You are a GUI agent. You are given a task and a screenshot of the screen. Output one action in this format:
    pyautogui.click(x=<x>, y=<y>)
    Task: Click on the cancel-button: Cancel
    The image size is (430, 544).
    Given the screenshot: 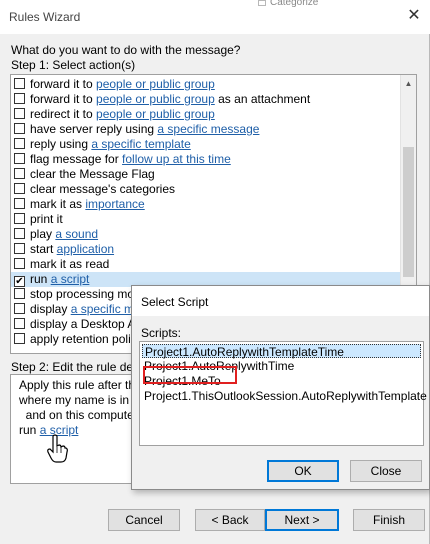 What is the action you would take?
    pyautogui.click(x=144, y=520)
    